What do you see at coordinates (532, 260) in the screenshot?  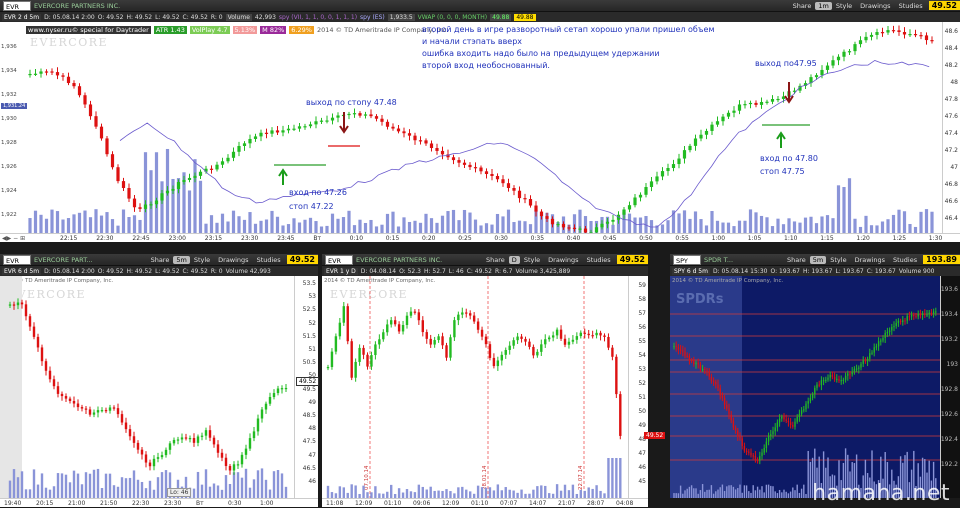 I see `p2-style-button: Style` at bounding box center [532, 260].